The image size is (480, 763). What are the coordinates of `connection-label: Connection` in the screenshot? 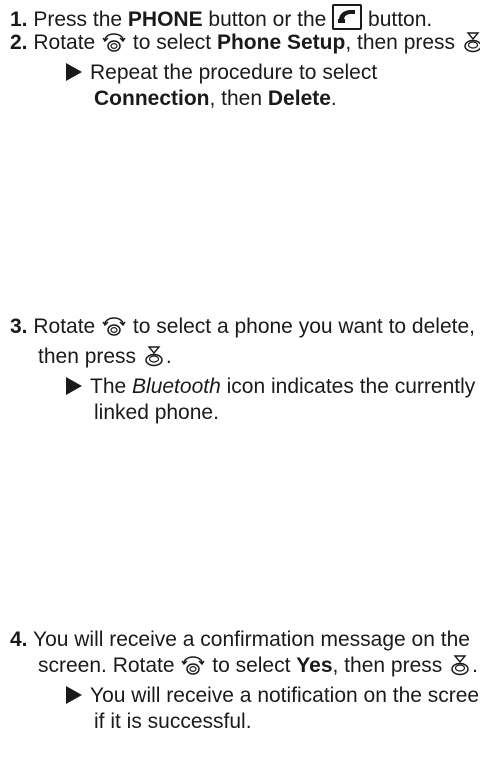 It's located at (152, 98).